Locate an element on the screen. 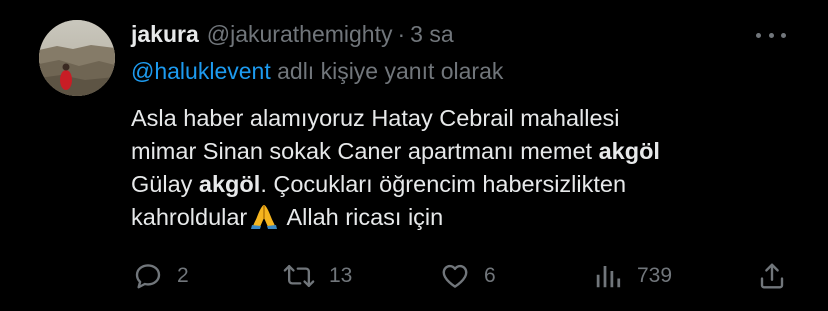  text-segment: Allah ricası için is located at coordinates (365, 217).